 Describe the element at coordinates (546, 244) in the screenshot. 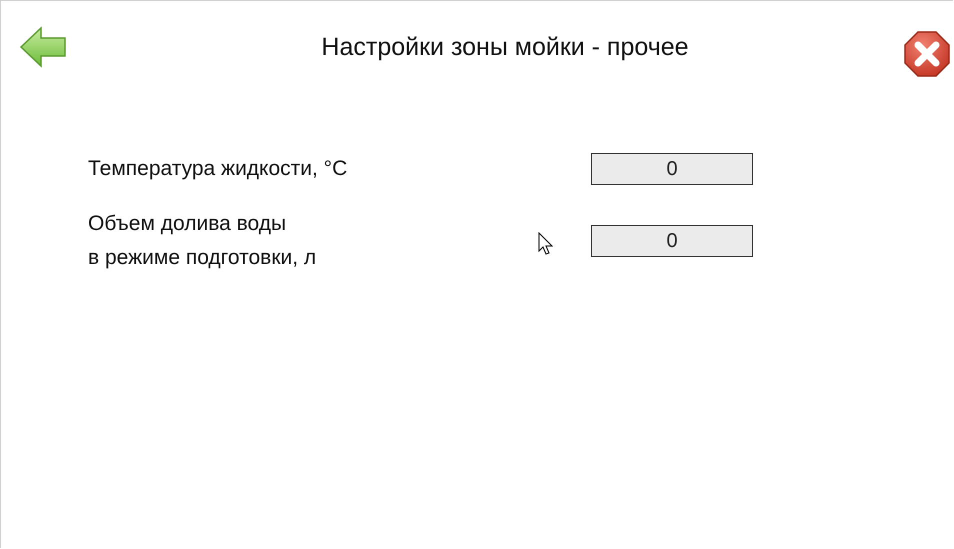

I see `mouse-pointer-icon` at that location.